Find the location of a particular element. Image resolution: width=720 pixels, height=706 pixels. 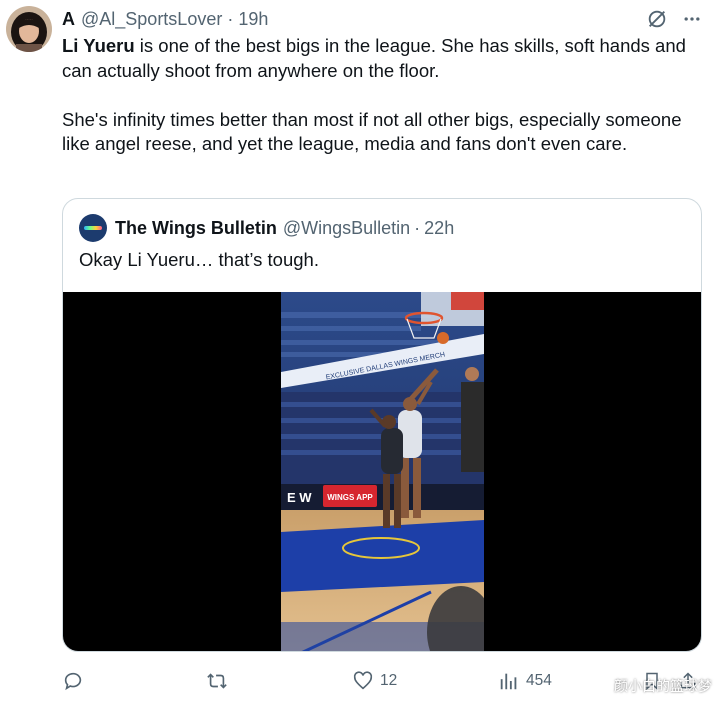

quoted-author-handle: @WingsBulletin is located at coordinates (346, 228).